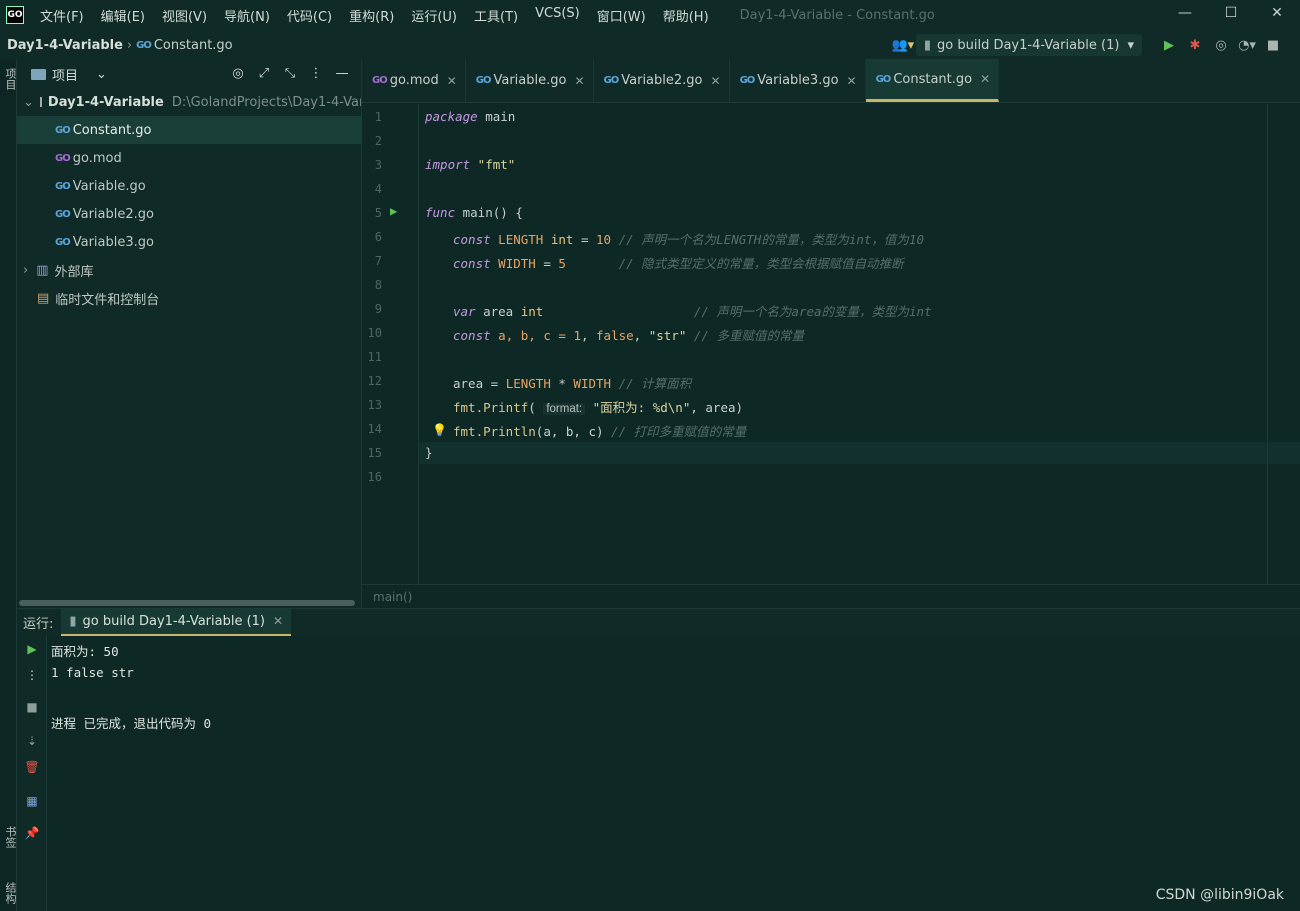 The width and height of the screenshot is (1300, 911). I want to click on line-number: 5, so click(378, 213).